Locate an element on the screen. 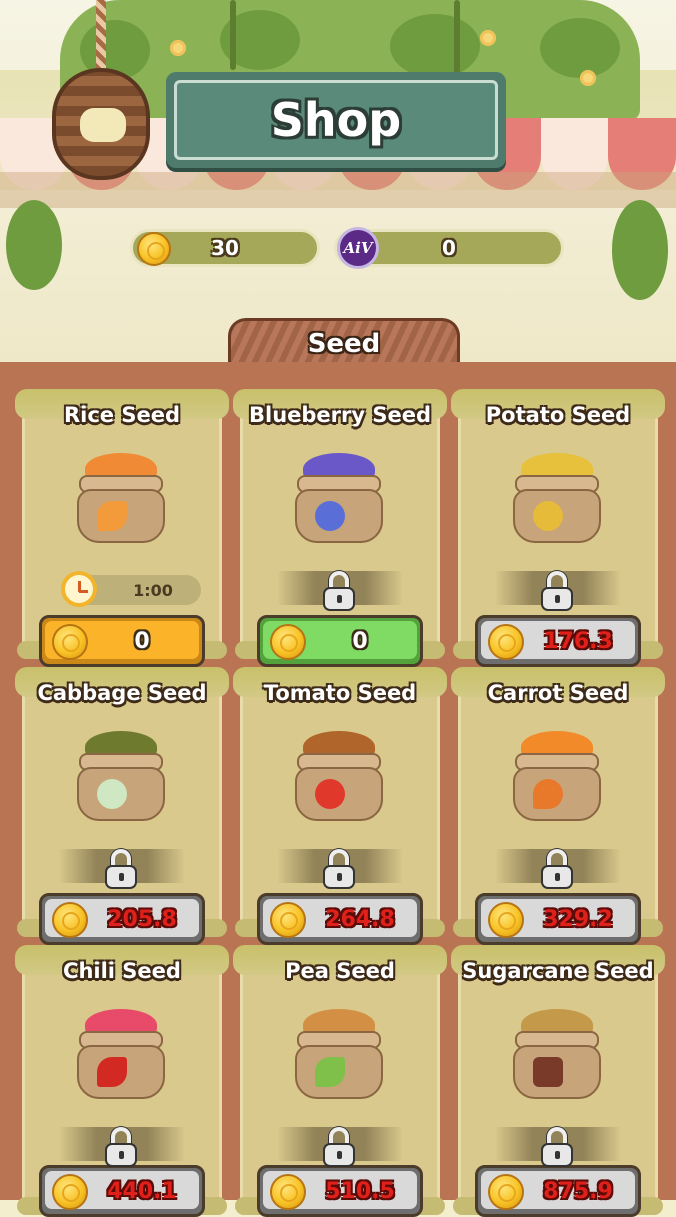  buy-button-chili: 440.1 is located at coordinates (122, 1191).